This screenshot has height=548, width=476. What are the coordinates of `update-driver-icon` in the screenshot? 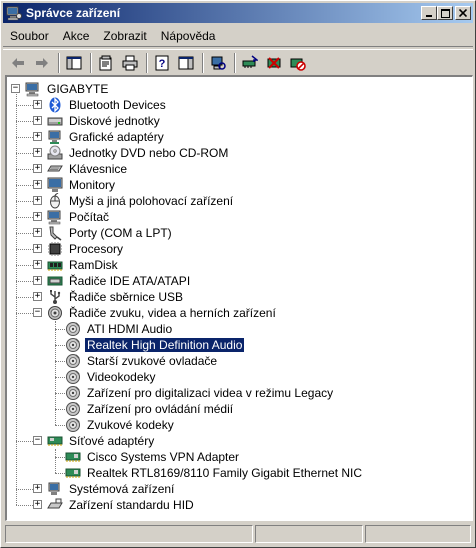 It's located at (250, 61).